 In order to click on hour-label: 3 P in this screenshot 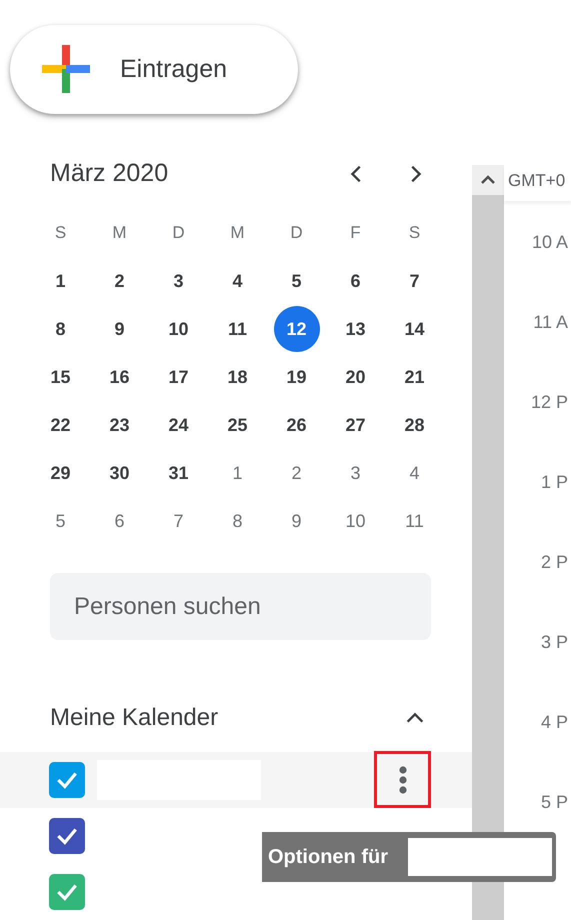, I will do `click(554, 643)`.